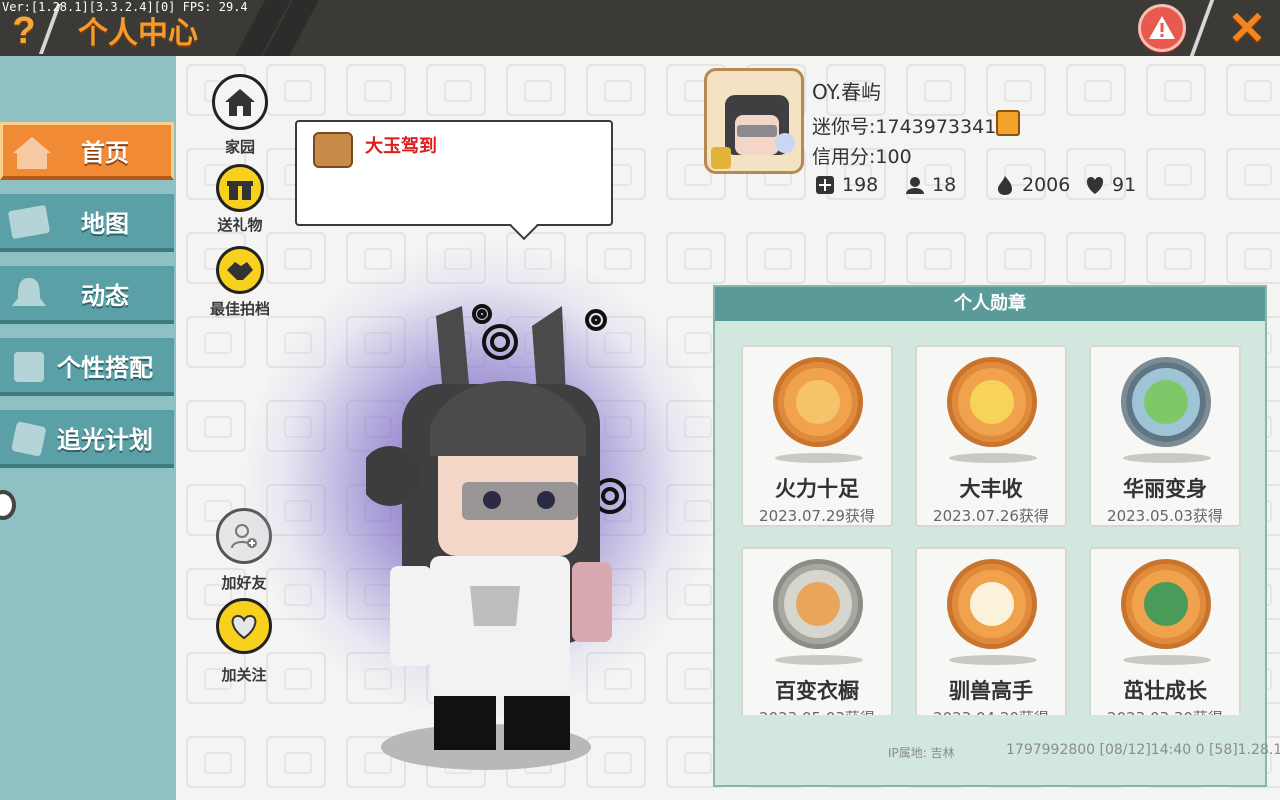  Describe the element at coordinates (454, 173) in the screenshot. I see `speech-bubble: 大玉驾到` at that location.